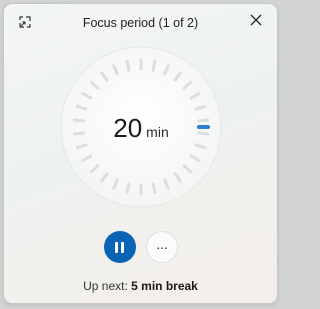  What do you see at coordinates (107, 286) in the screenshot?
I see `up-next-label: Up next:` at bounding box center [107, 286].